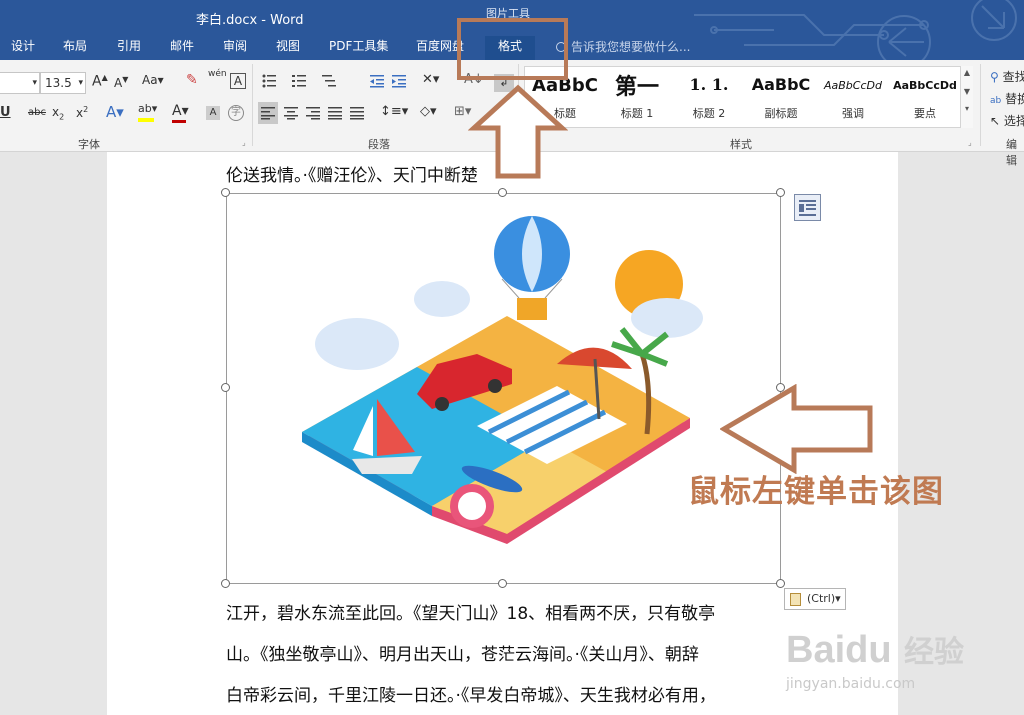 Image resolution: width=1024 pixels, height=715 pixels. I want to click on style-sample: 第一, so click(636, 87).